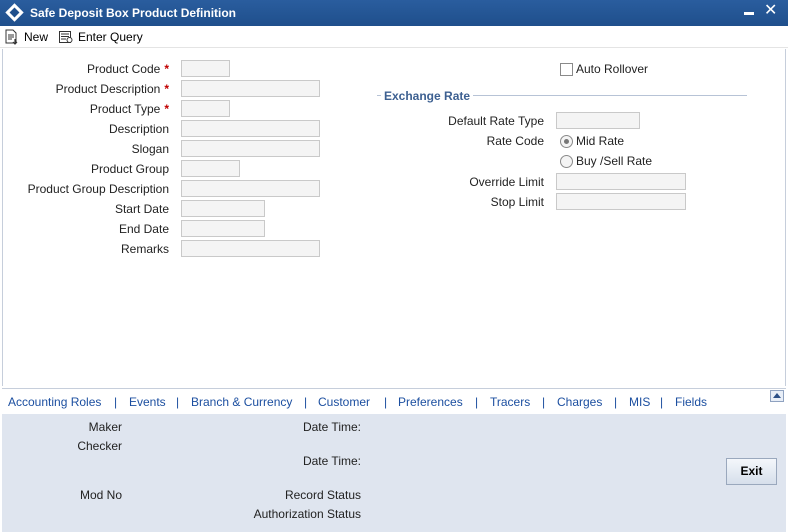 This screenshot has width=788, height=532. I want to click on description-label: Description, so click(138, 129).